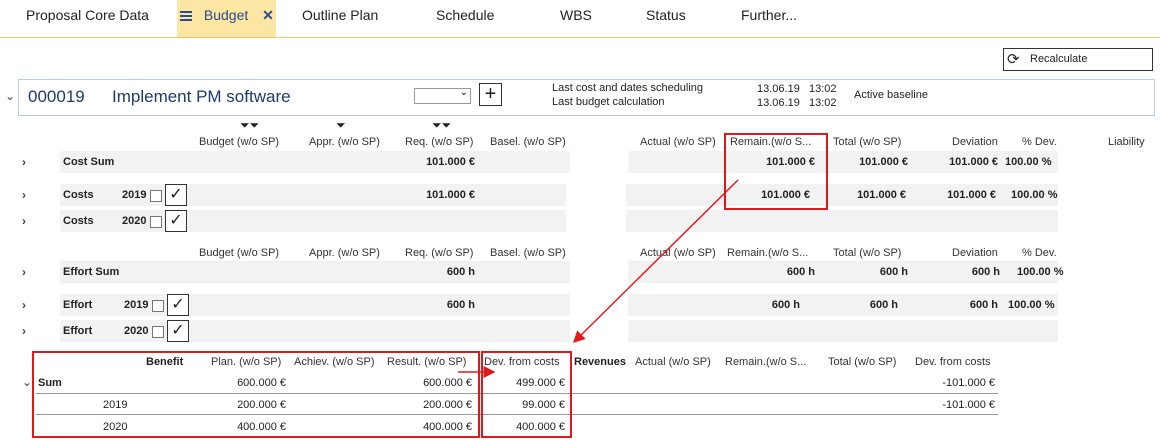 This screenshot has width=1160, height=440. I want to click on arrow-line, so click(655, 261).